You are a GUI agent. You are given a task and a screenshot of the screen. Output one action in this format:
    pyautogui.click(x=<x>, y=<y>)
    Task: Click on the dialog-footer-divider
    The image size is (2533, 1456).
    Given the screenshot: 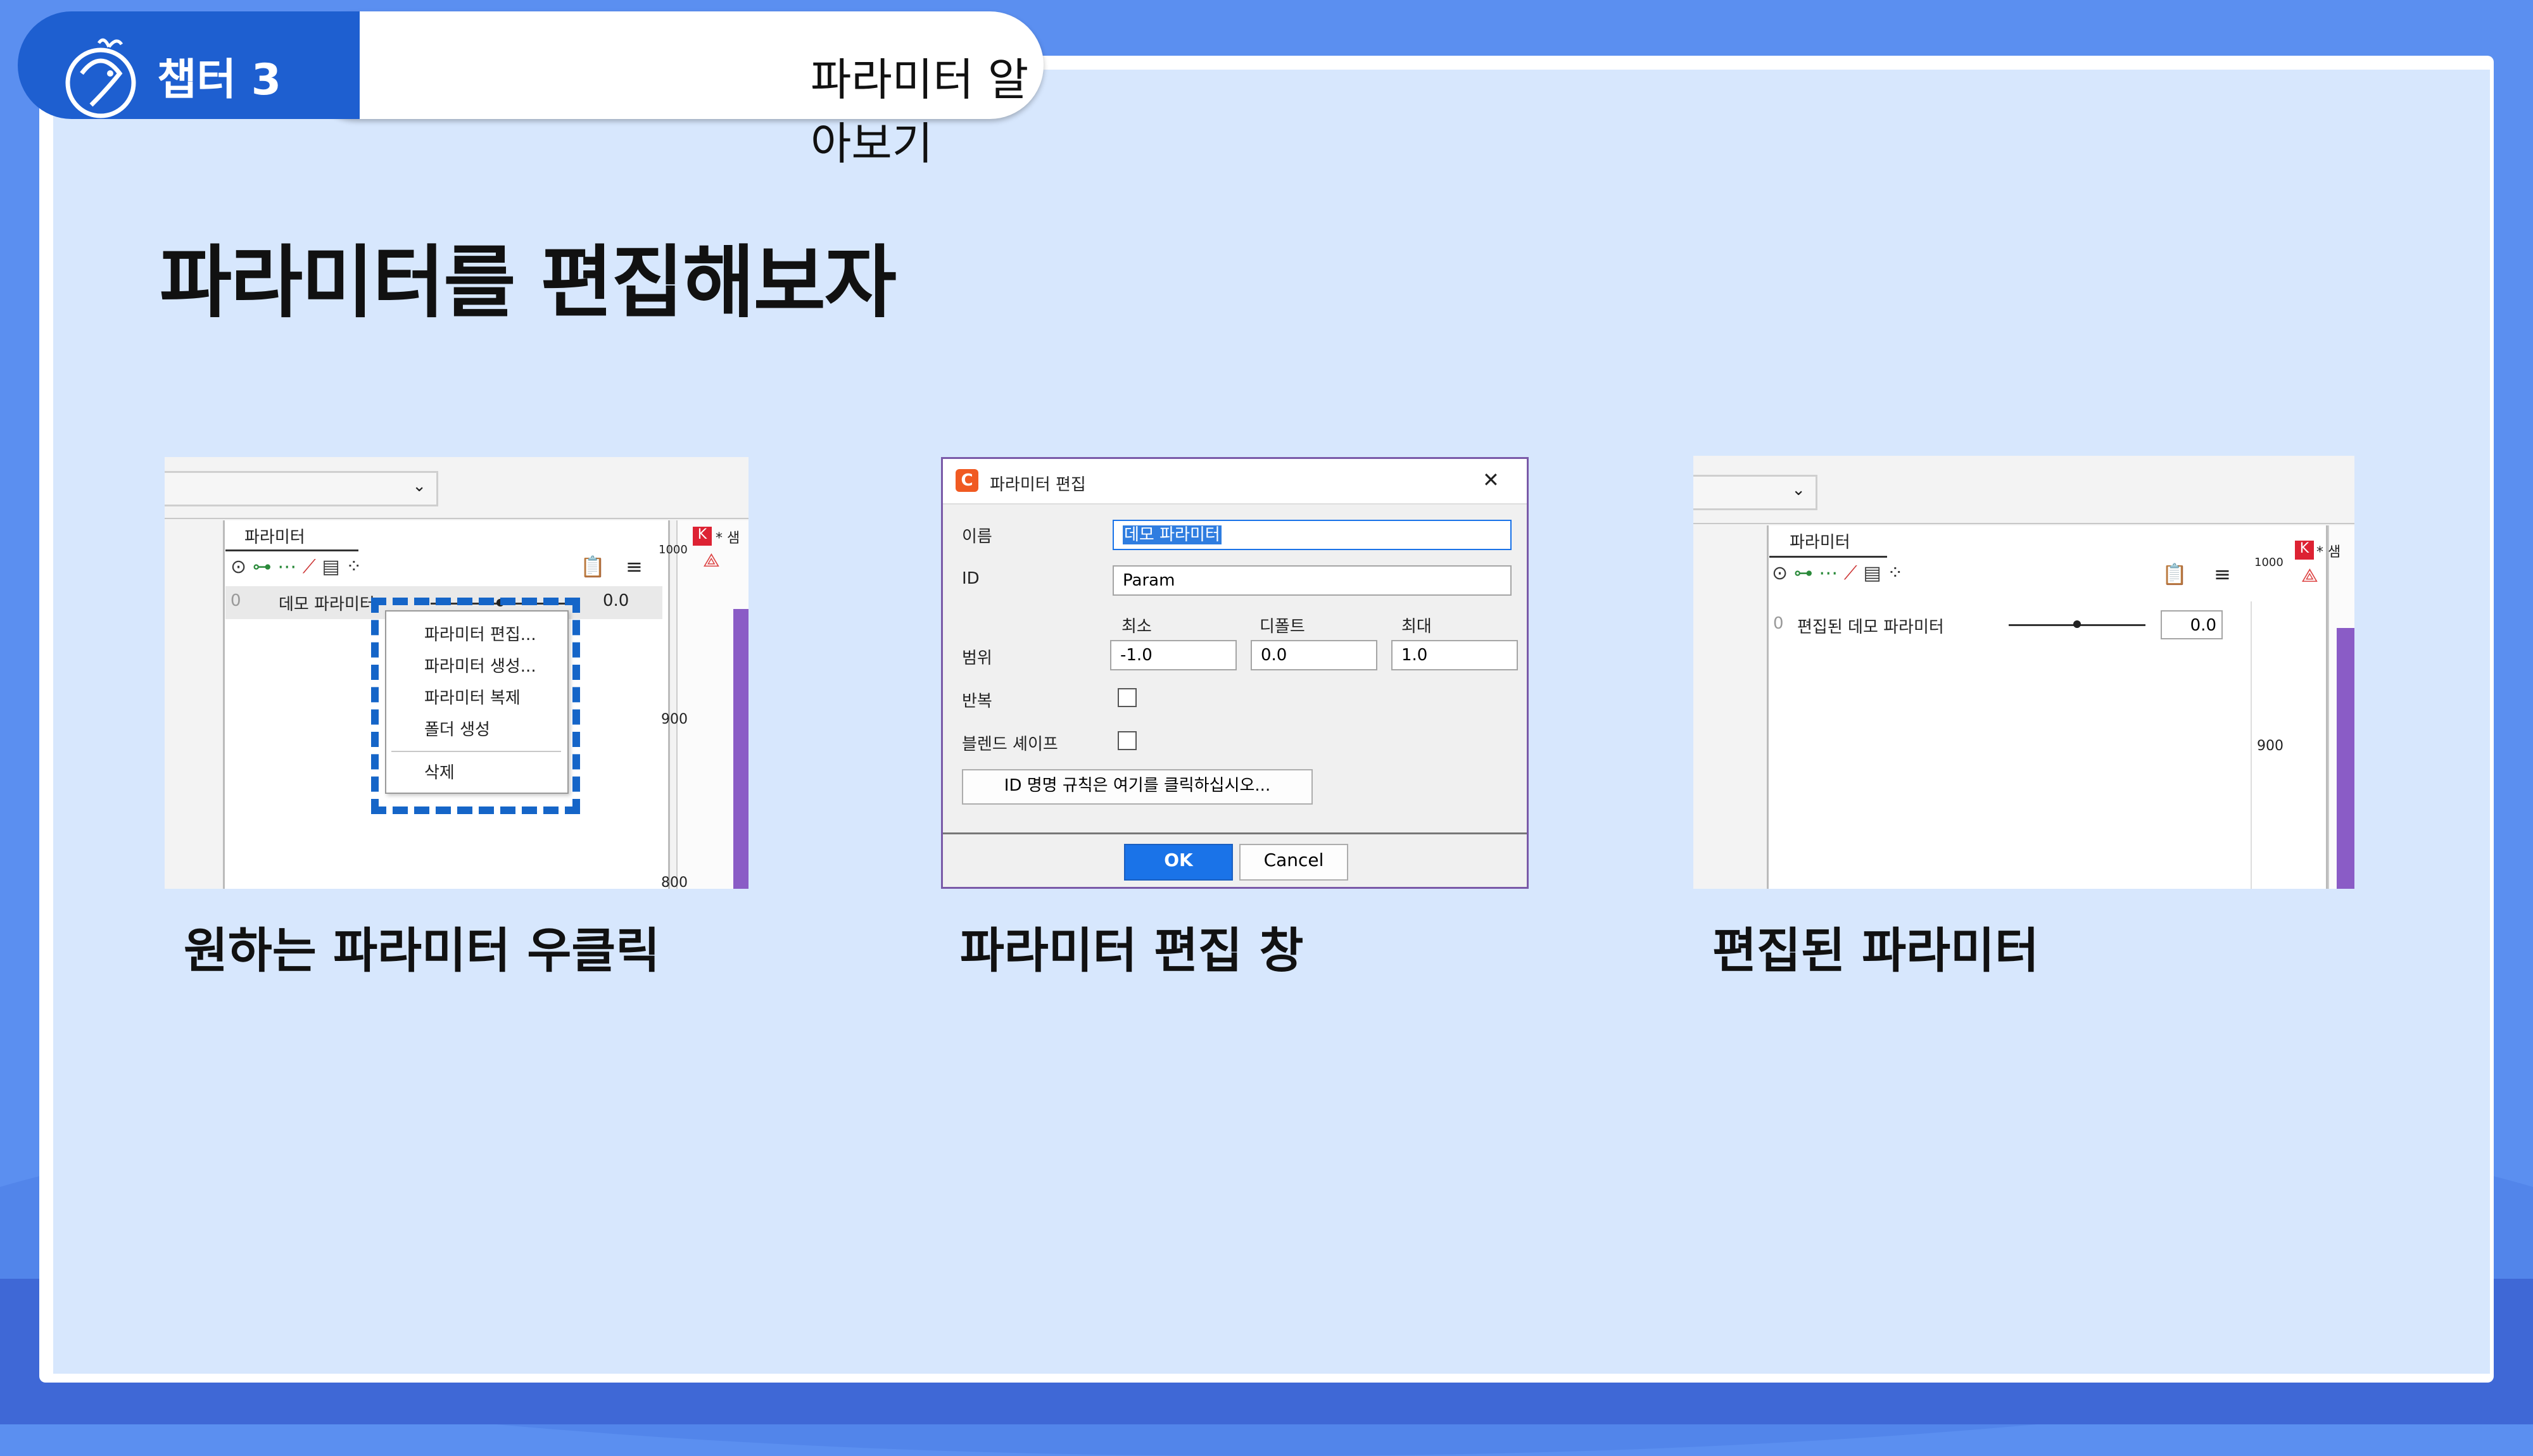 What is the action you would take?
    pyautogui.click(x=1235, y=833)
    